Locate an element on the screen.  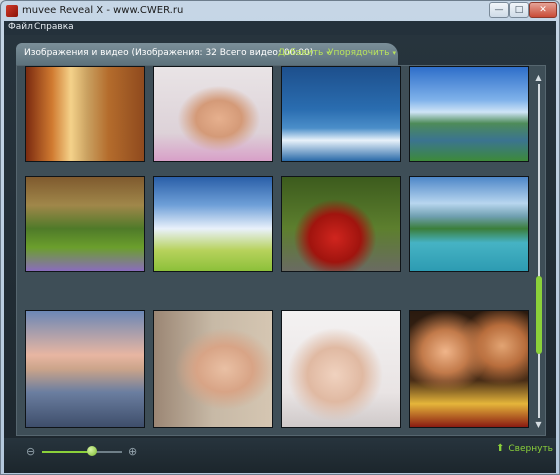
gallery-scrollbar: ▲ ▼ is located at coordinates (538, 251).